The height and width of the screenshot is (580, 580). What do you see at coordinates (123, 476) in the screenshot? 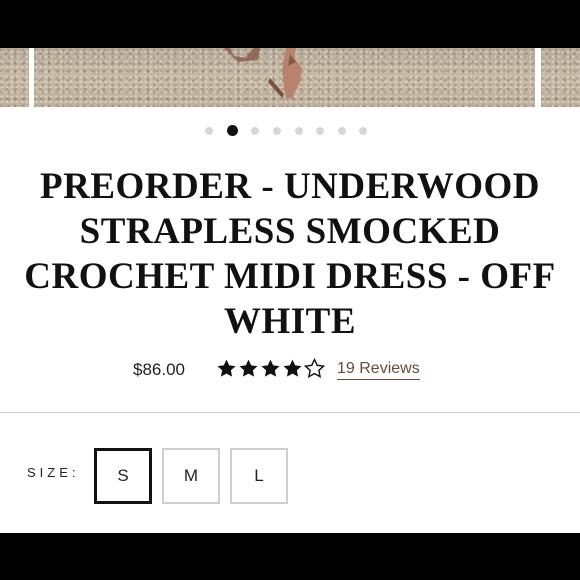
I see `size-option-s: S` at bounding box center [123, 476].